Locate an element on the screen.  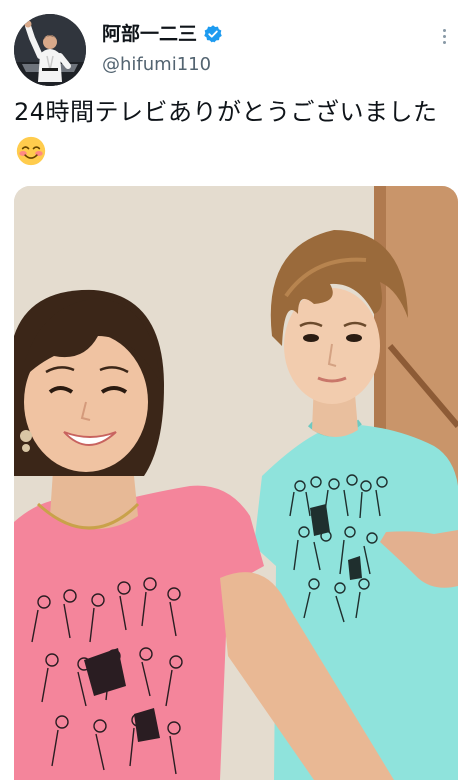
display-name: 阿部一二三 is located at coordinates (149, 34).